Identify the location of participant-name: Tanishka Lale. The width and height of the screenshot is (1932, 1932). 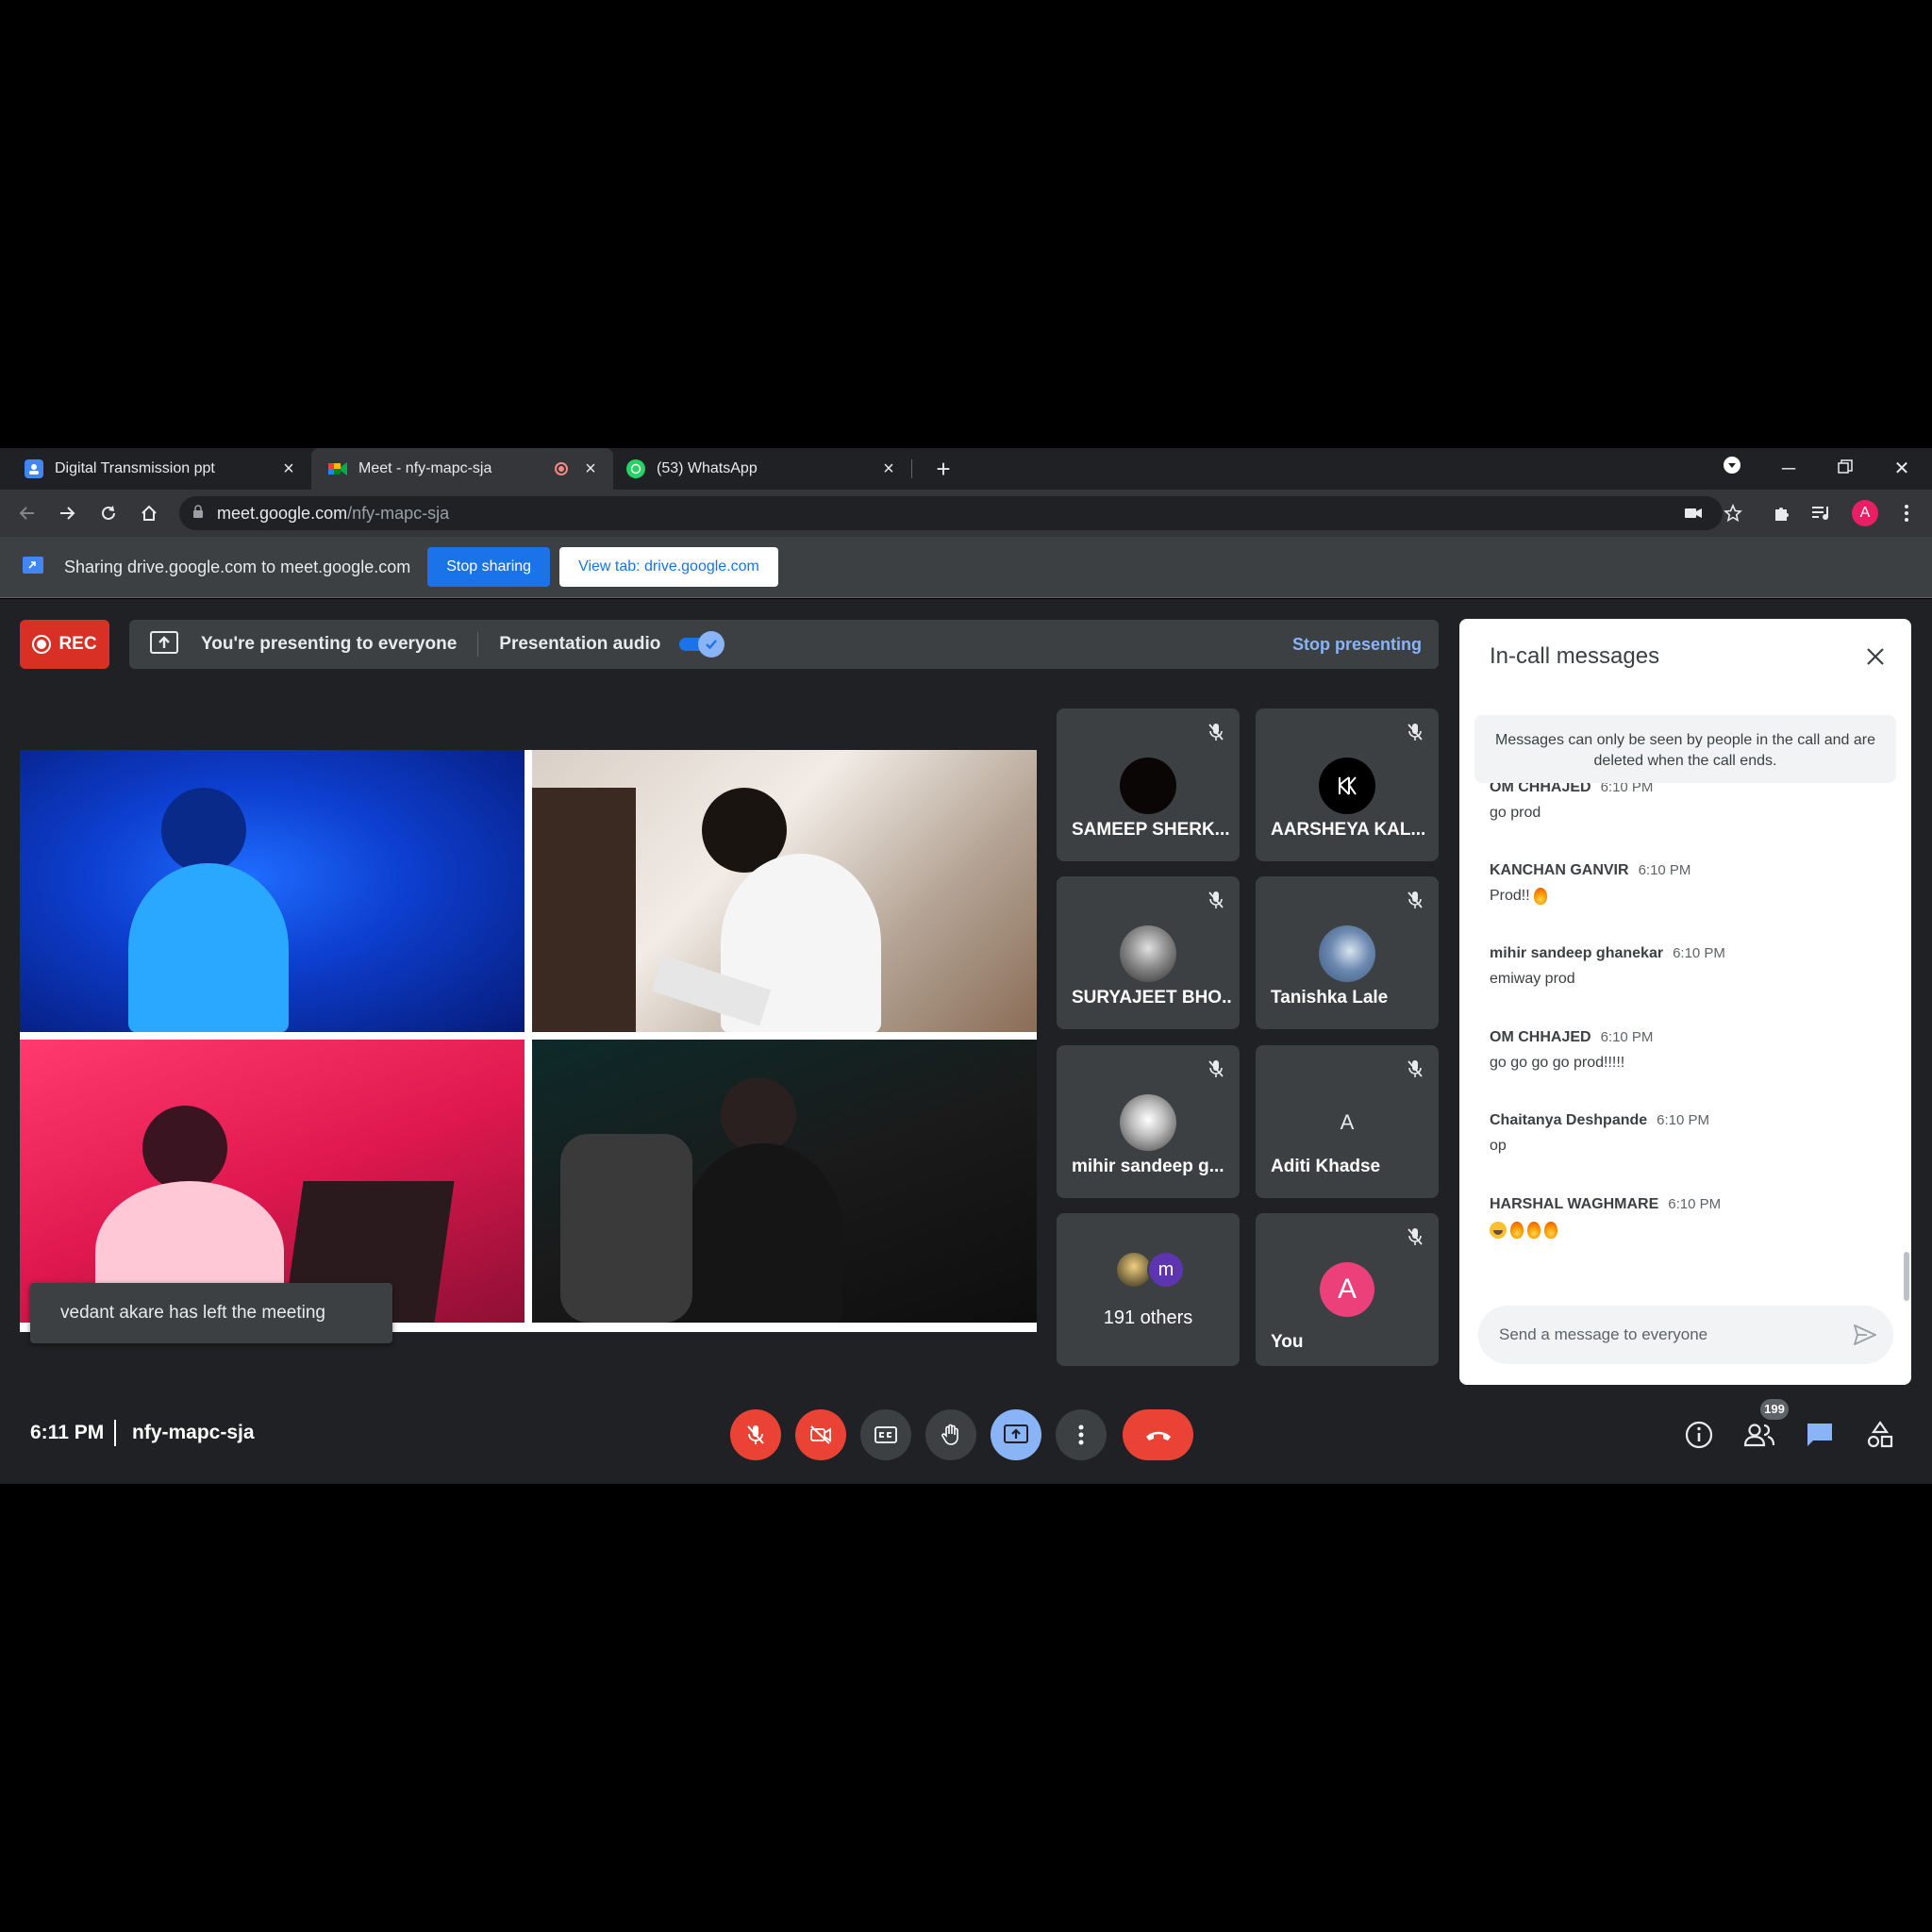
(1330, 998).